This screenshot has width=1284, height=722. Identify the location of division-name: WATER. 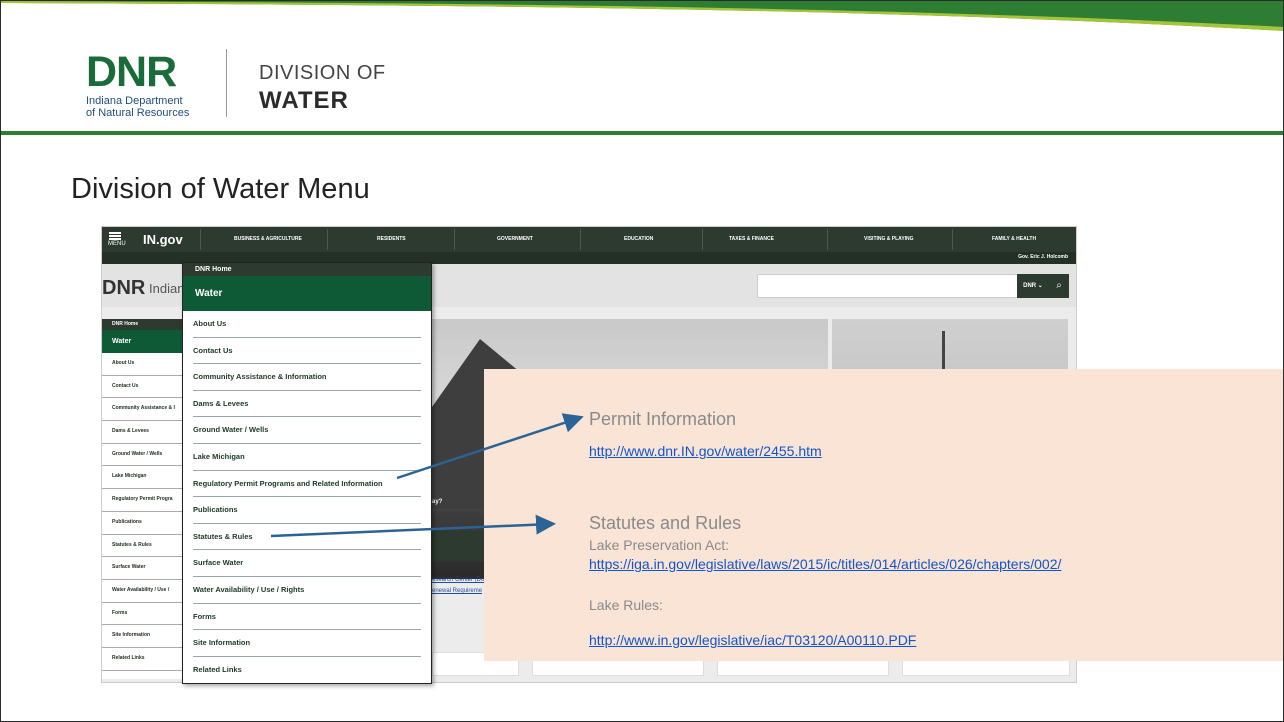
(304, 100).